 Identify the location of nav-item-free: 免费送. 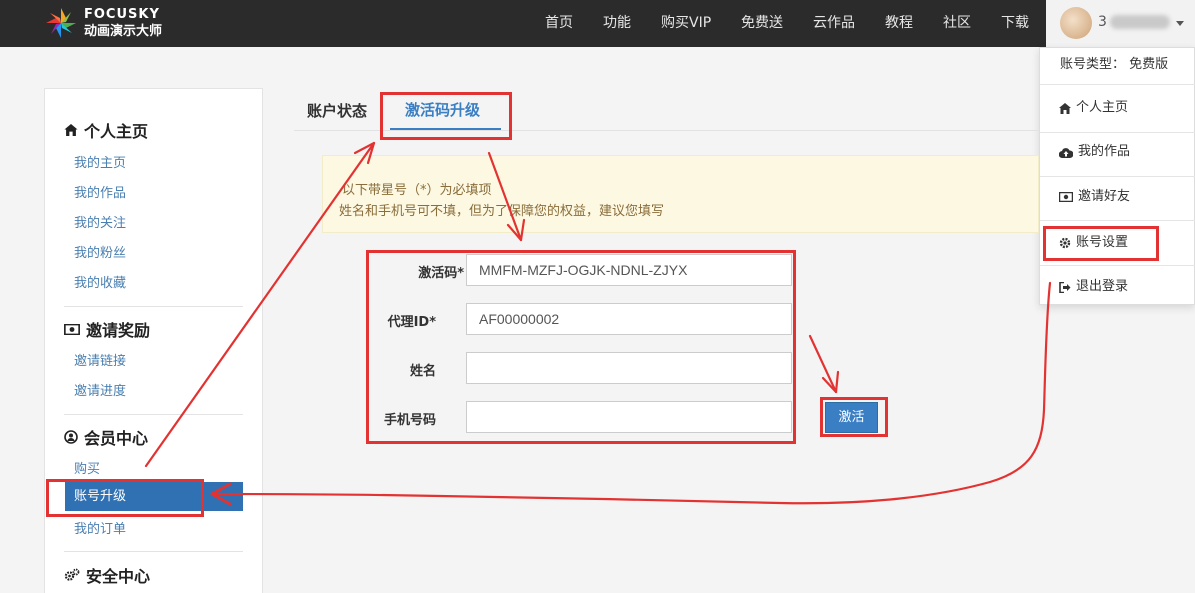
(762, 23).